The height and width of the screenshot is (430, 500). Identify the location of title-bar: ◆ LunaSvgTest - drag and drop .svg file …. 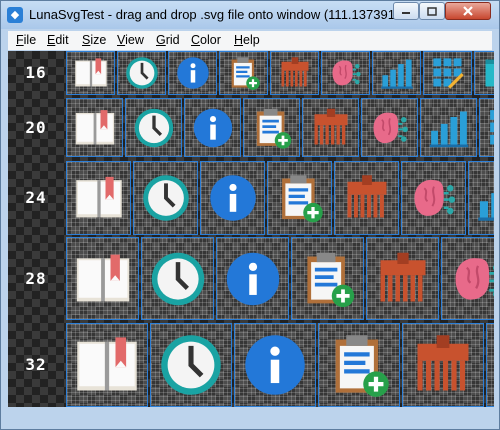
(250, 15).